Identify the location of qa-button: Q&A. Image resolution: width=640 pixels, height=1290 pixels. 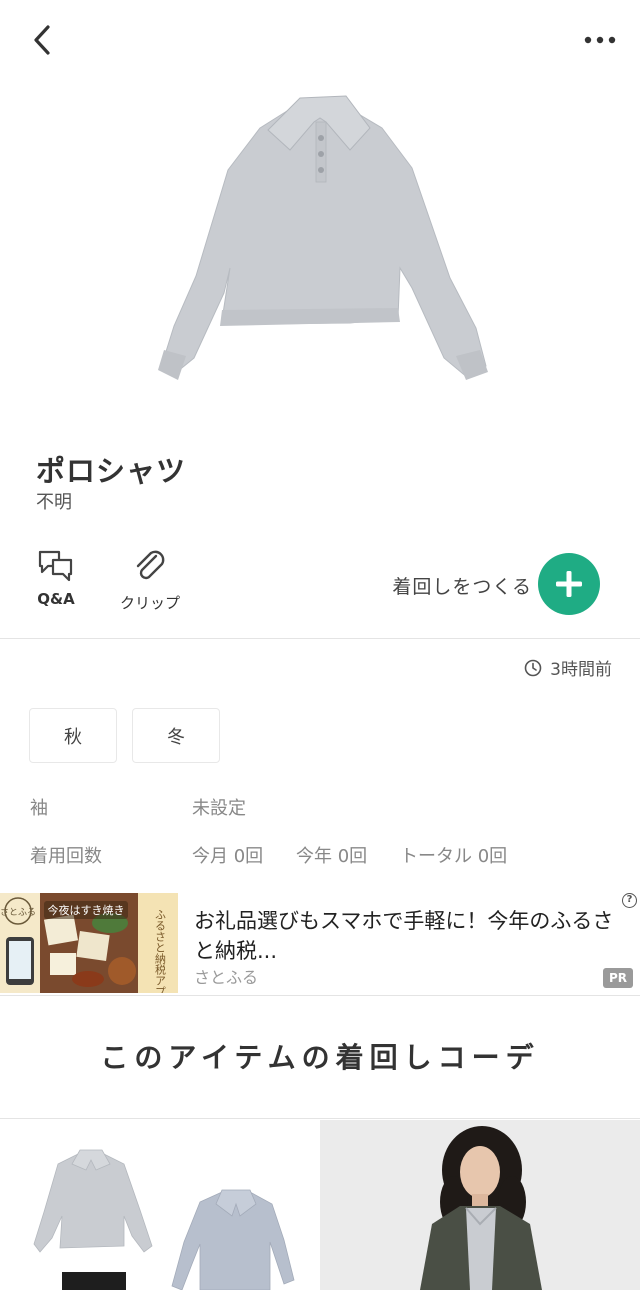
(56, 578).